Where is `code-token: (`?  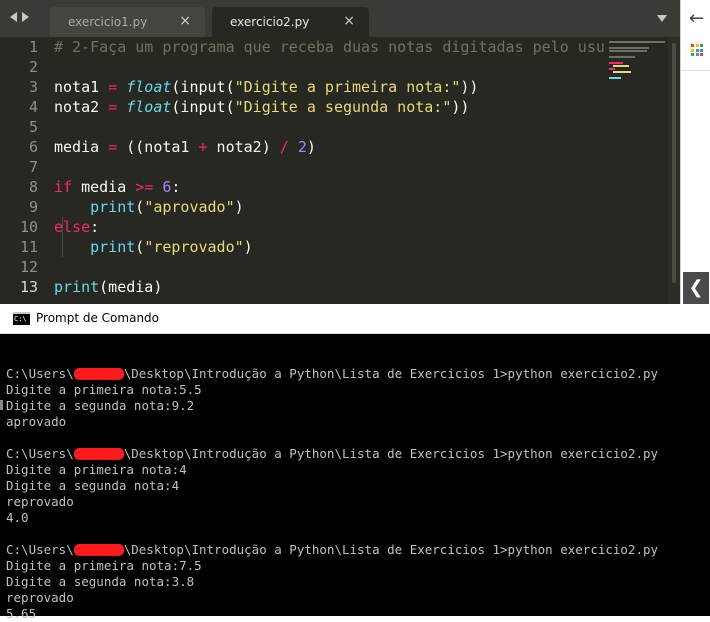
code-token: ( is located at coordinates (140, 247).